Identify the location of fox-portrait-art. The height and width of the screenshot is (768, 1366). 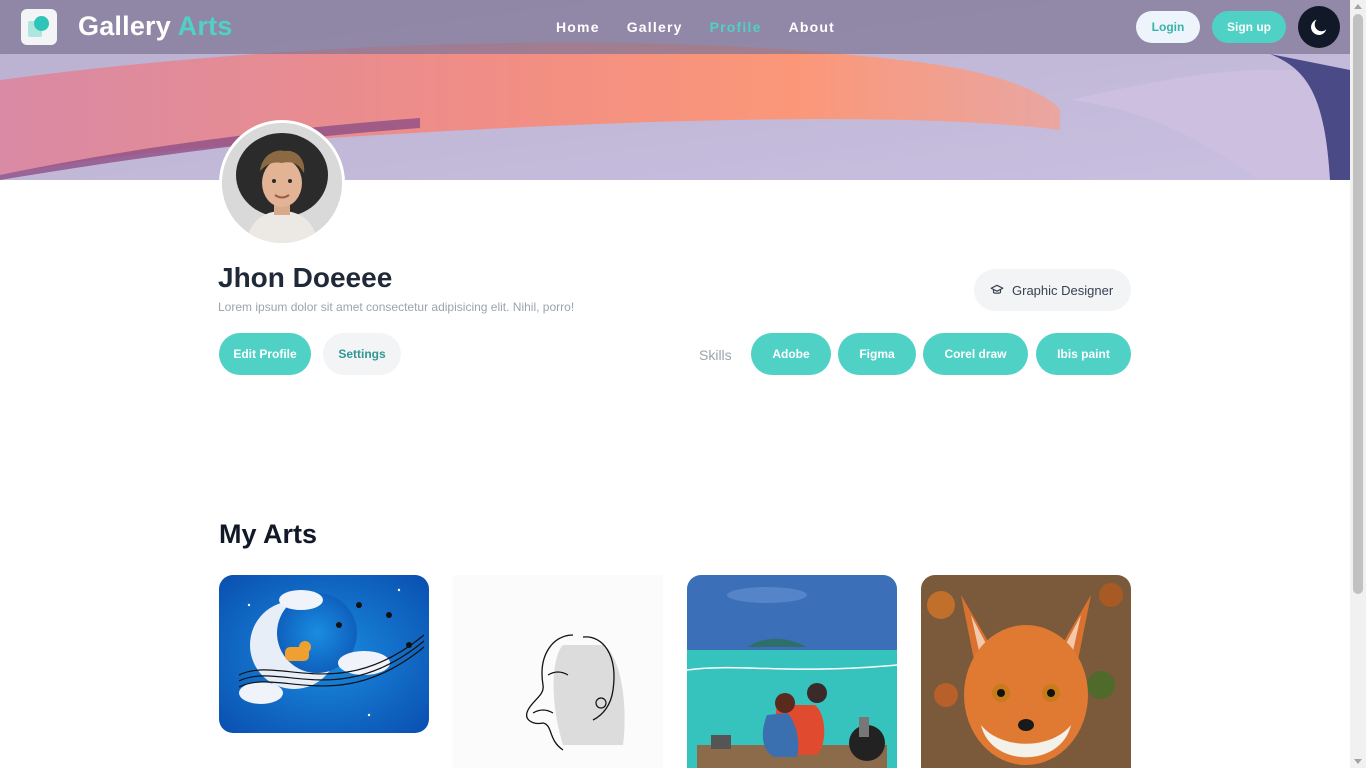
(1026, 671).